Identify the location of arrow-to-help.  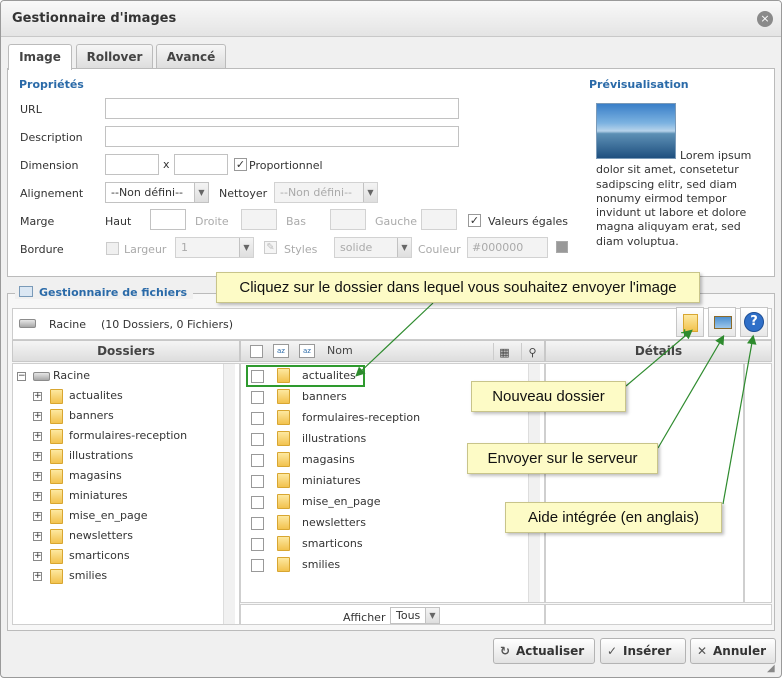
(739, 419).